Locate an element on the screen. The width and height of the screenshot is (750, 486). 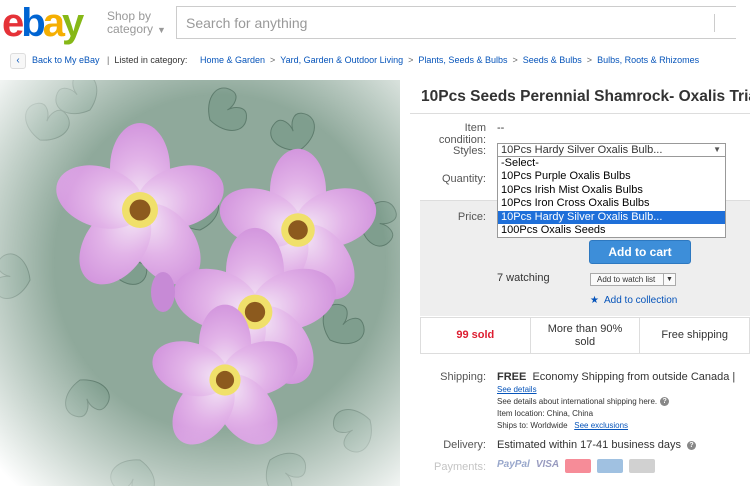
watch-list-label: Add to watch list is located at coordinates (626, 279).